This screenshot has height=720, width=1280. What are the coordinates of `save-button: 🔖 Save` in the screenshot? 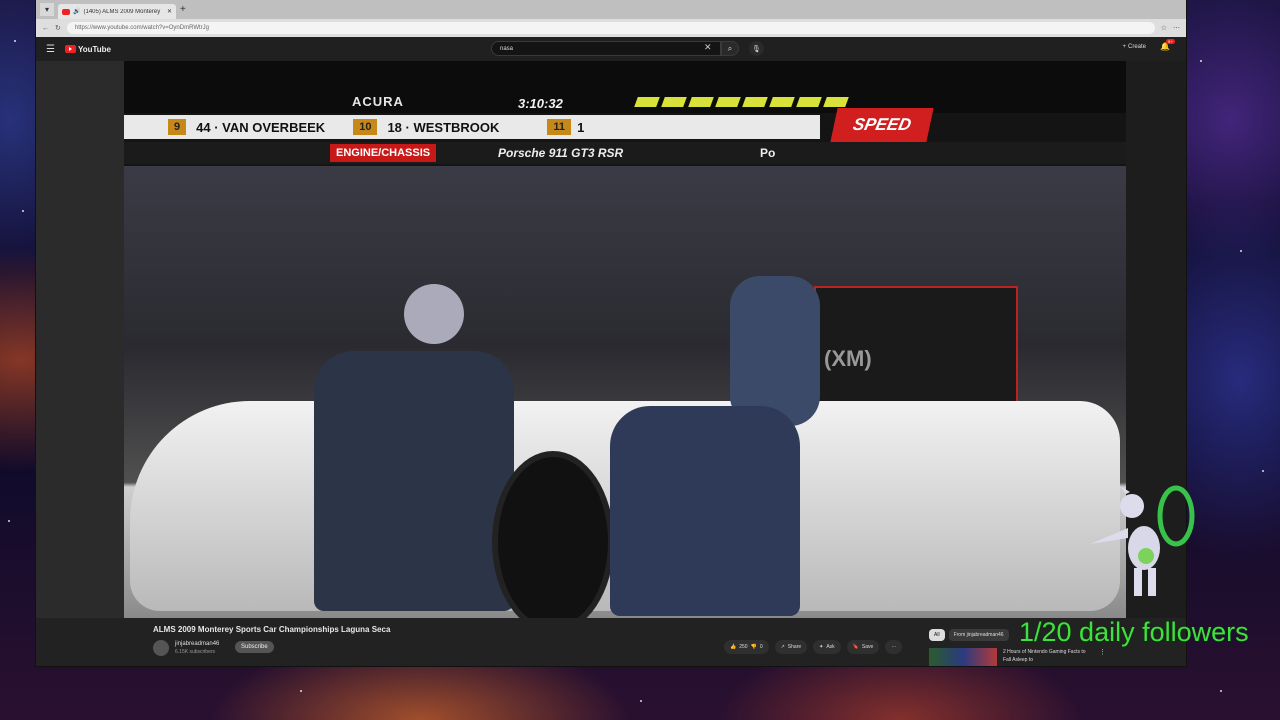 It's located at (863, 647).